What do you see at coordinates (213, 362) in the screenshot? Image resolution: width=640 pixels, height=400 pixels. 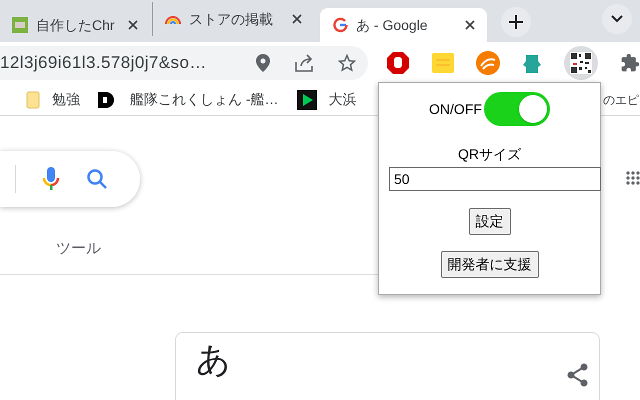 I see `result-title: あ` at bounding box center [213, 362].